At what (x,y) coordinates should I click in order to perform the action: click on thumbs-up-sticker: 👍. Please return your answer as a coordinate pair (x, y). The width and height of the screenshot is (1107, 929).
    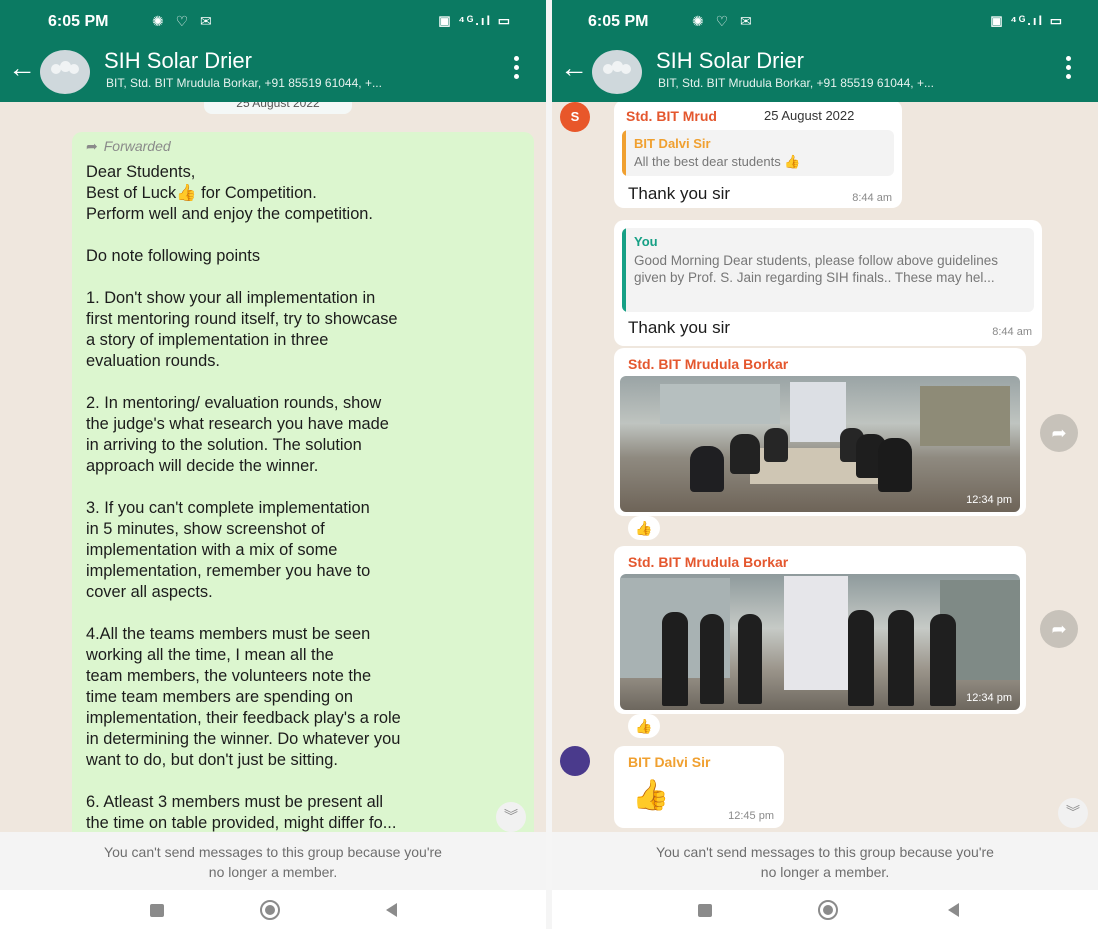
    Looking at the image, I should click on (651, 795).